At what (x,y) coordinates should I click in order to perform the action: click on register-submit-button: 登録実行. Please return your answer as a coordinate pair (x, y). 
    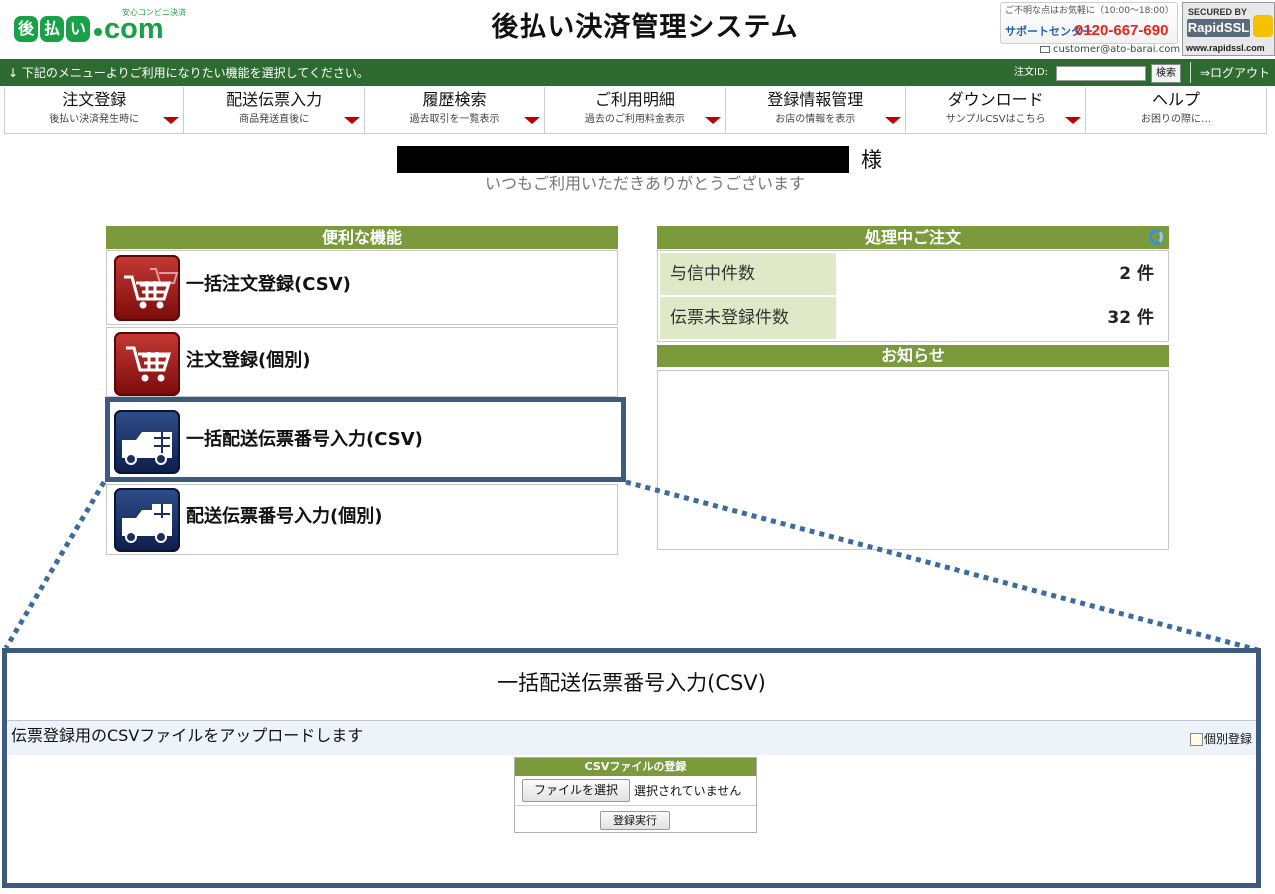
    Looking at the image, I should click on (635, 820).